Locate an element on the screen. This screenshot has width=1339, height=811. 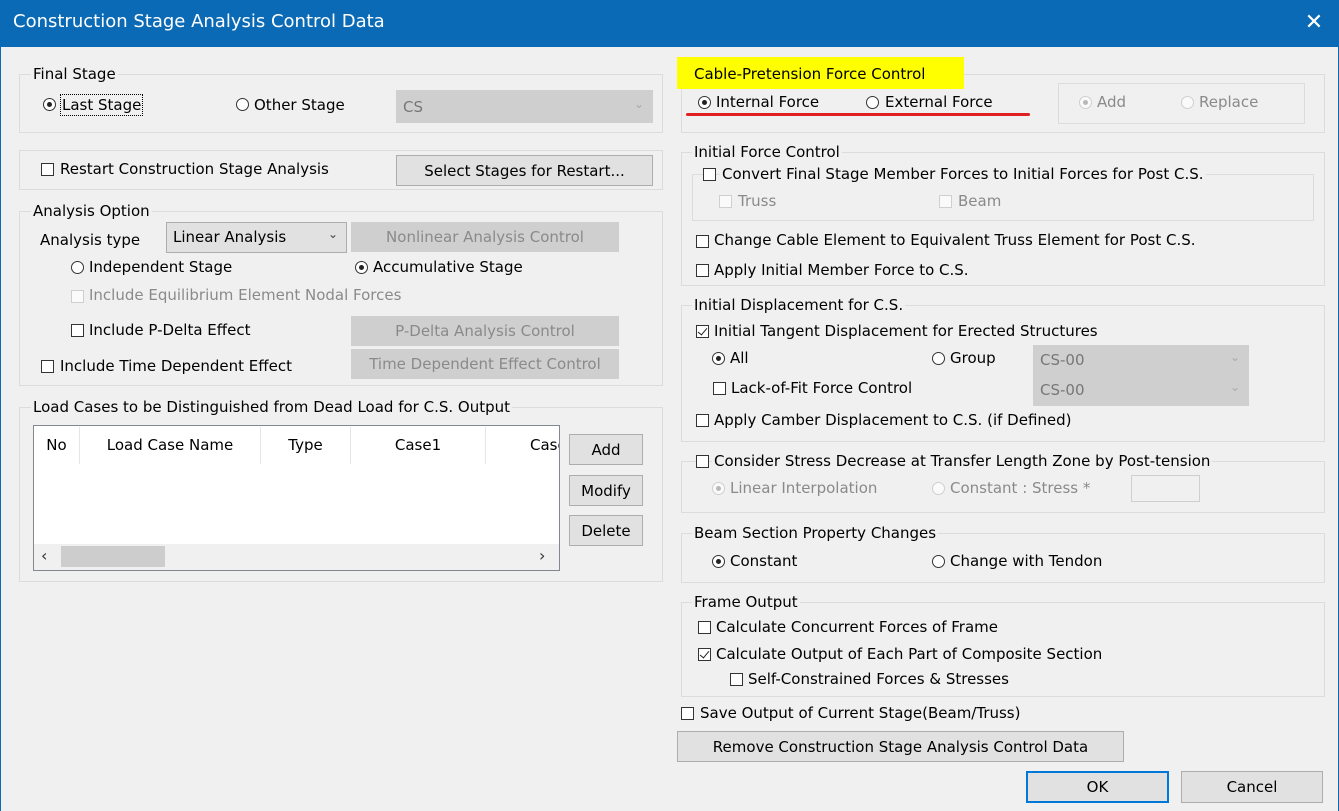
internal-force-label: Internal Force is located at coordinates (767, 102).